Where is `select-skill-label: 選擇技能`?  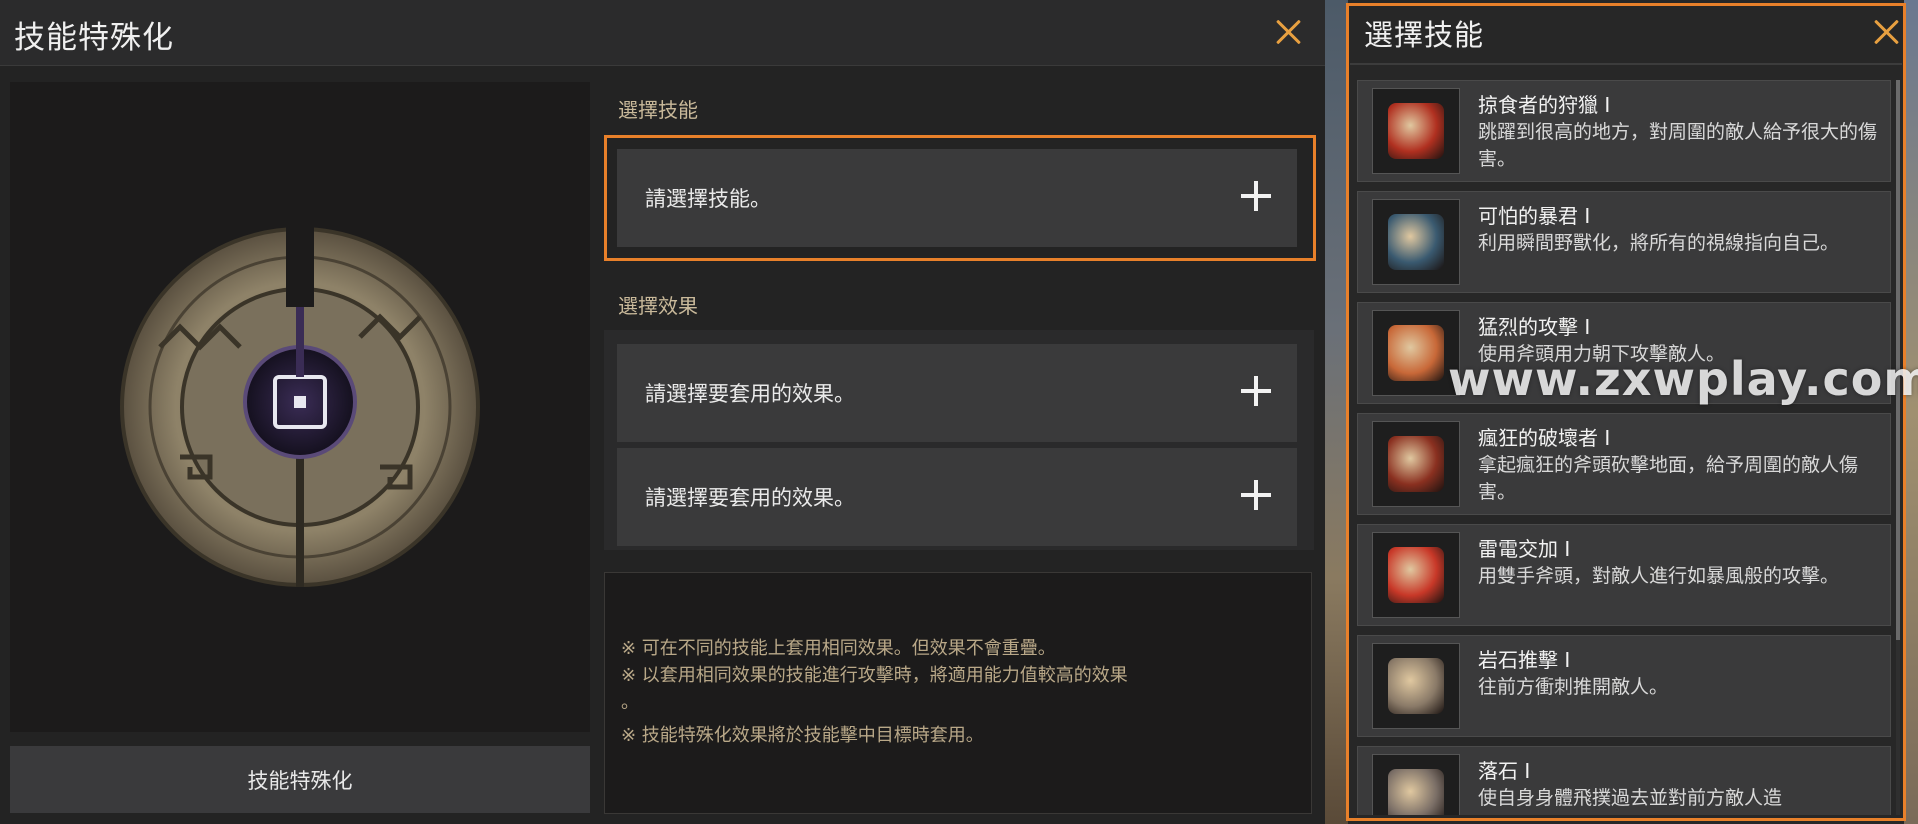
select-skill-label: 選擇技能 is located at coordinates (658, 110).